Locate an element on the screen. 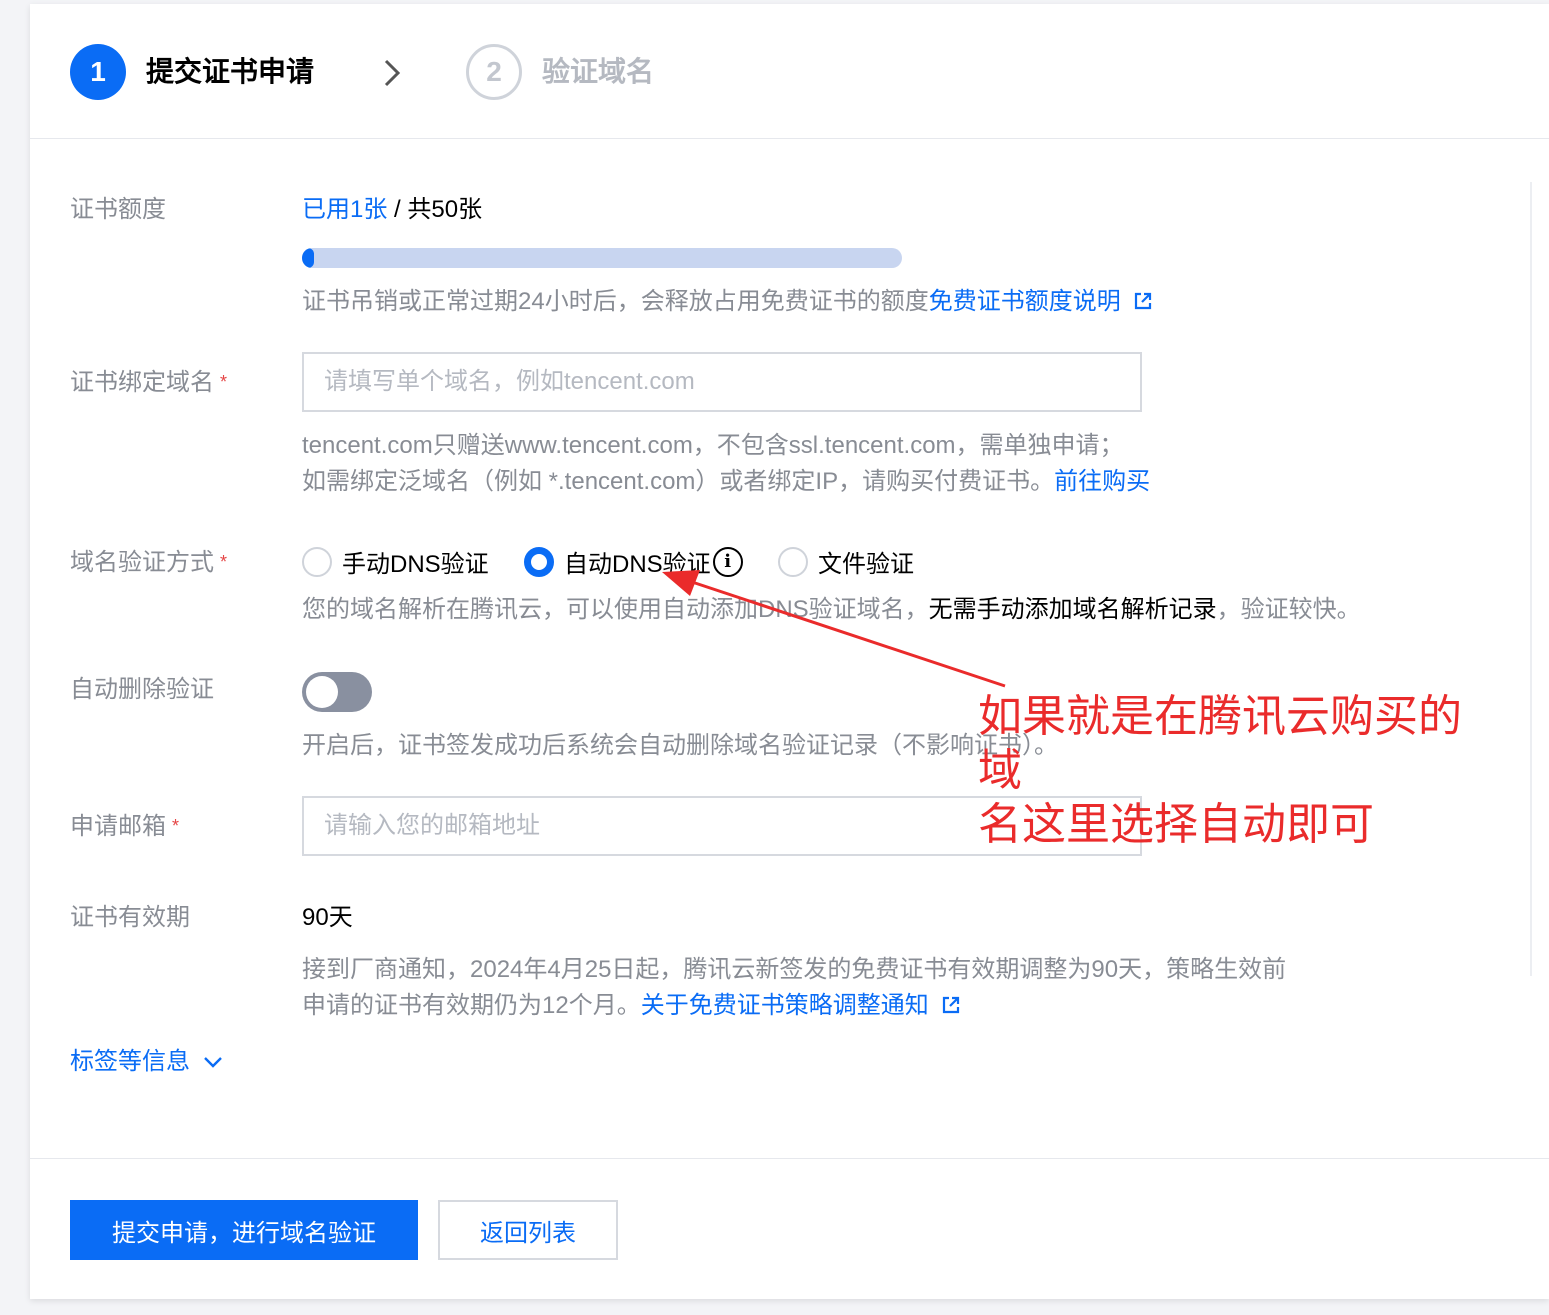  domain-label-text: 证书绑定域名 is located at coordinates (142, 382).